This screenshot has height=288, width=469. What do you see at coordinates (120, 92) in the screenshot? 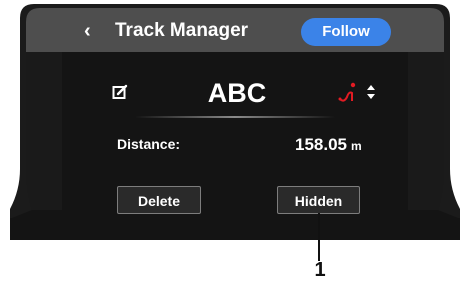
I see `edit-icon` at bounding box center [120, 92].